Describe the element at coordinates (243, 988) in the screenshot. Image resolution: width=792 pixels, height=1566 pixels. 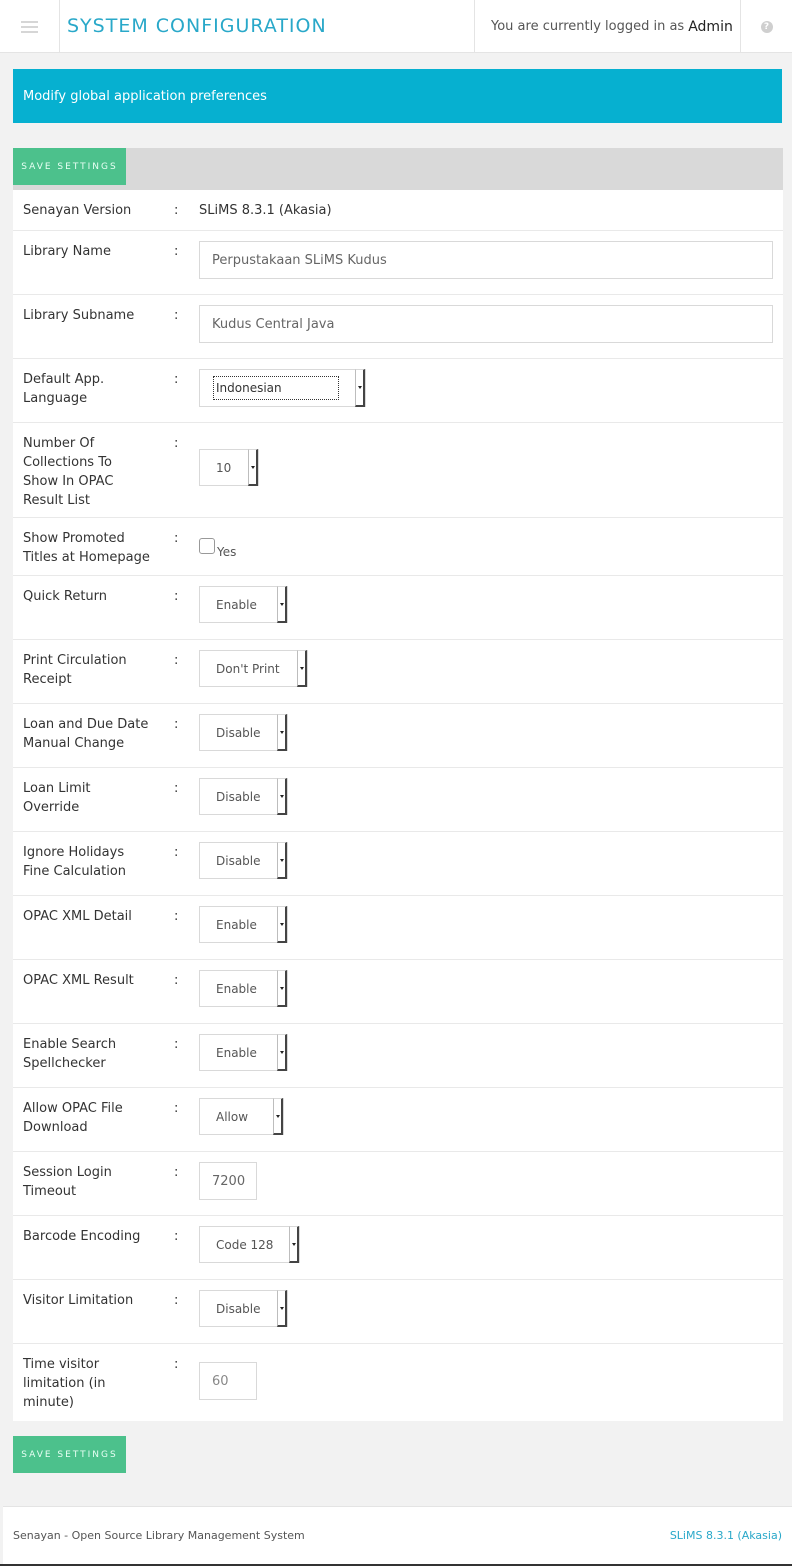
I see `opac-xml-result-select: Enable` at that location.